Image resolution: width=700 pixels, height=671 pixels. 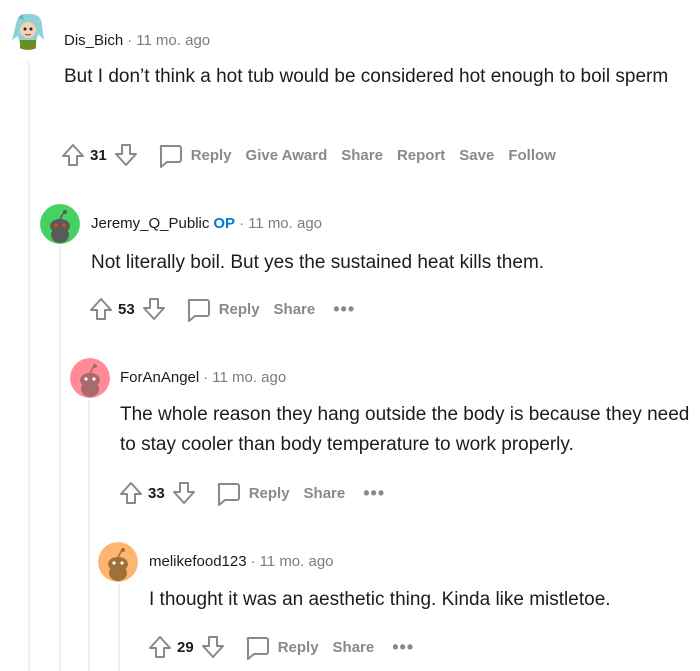 What do you see at coordinates (150, 223) in the screenshot?
I see `username: Jeremy_Q_Public` at bounding box center [150, 223].